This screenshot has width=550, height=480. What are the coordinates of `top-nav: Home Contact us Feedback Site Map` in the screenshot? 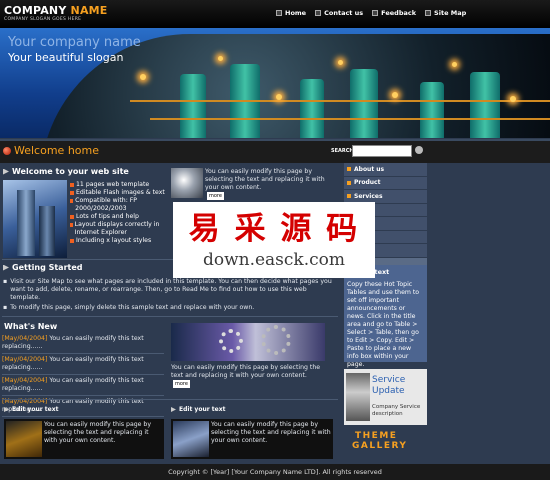 It's located at (371, 13).